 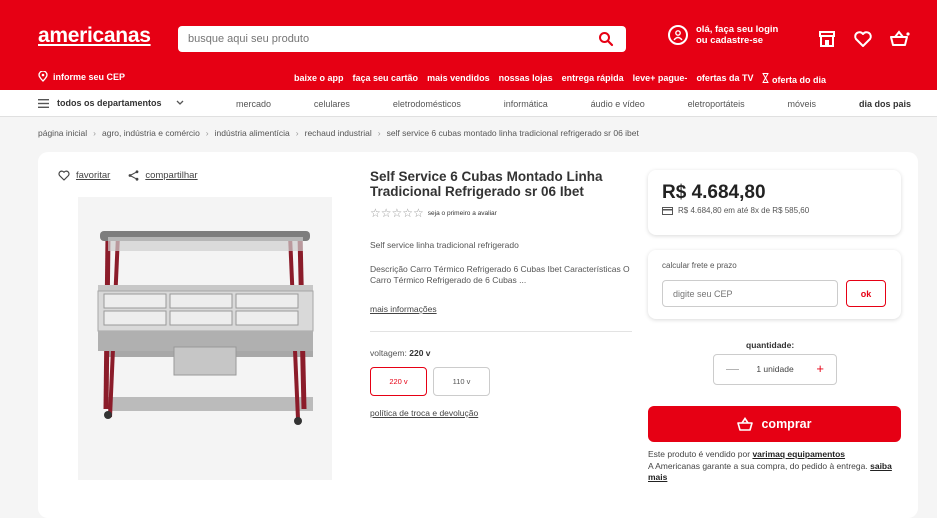 What do you see at coordinates (501, 331) in the screenshot?
I see `divider` at bounding box center [501, 331].